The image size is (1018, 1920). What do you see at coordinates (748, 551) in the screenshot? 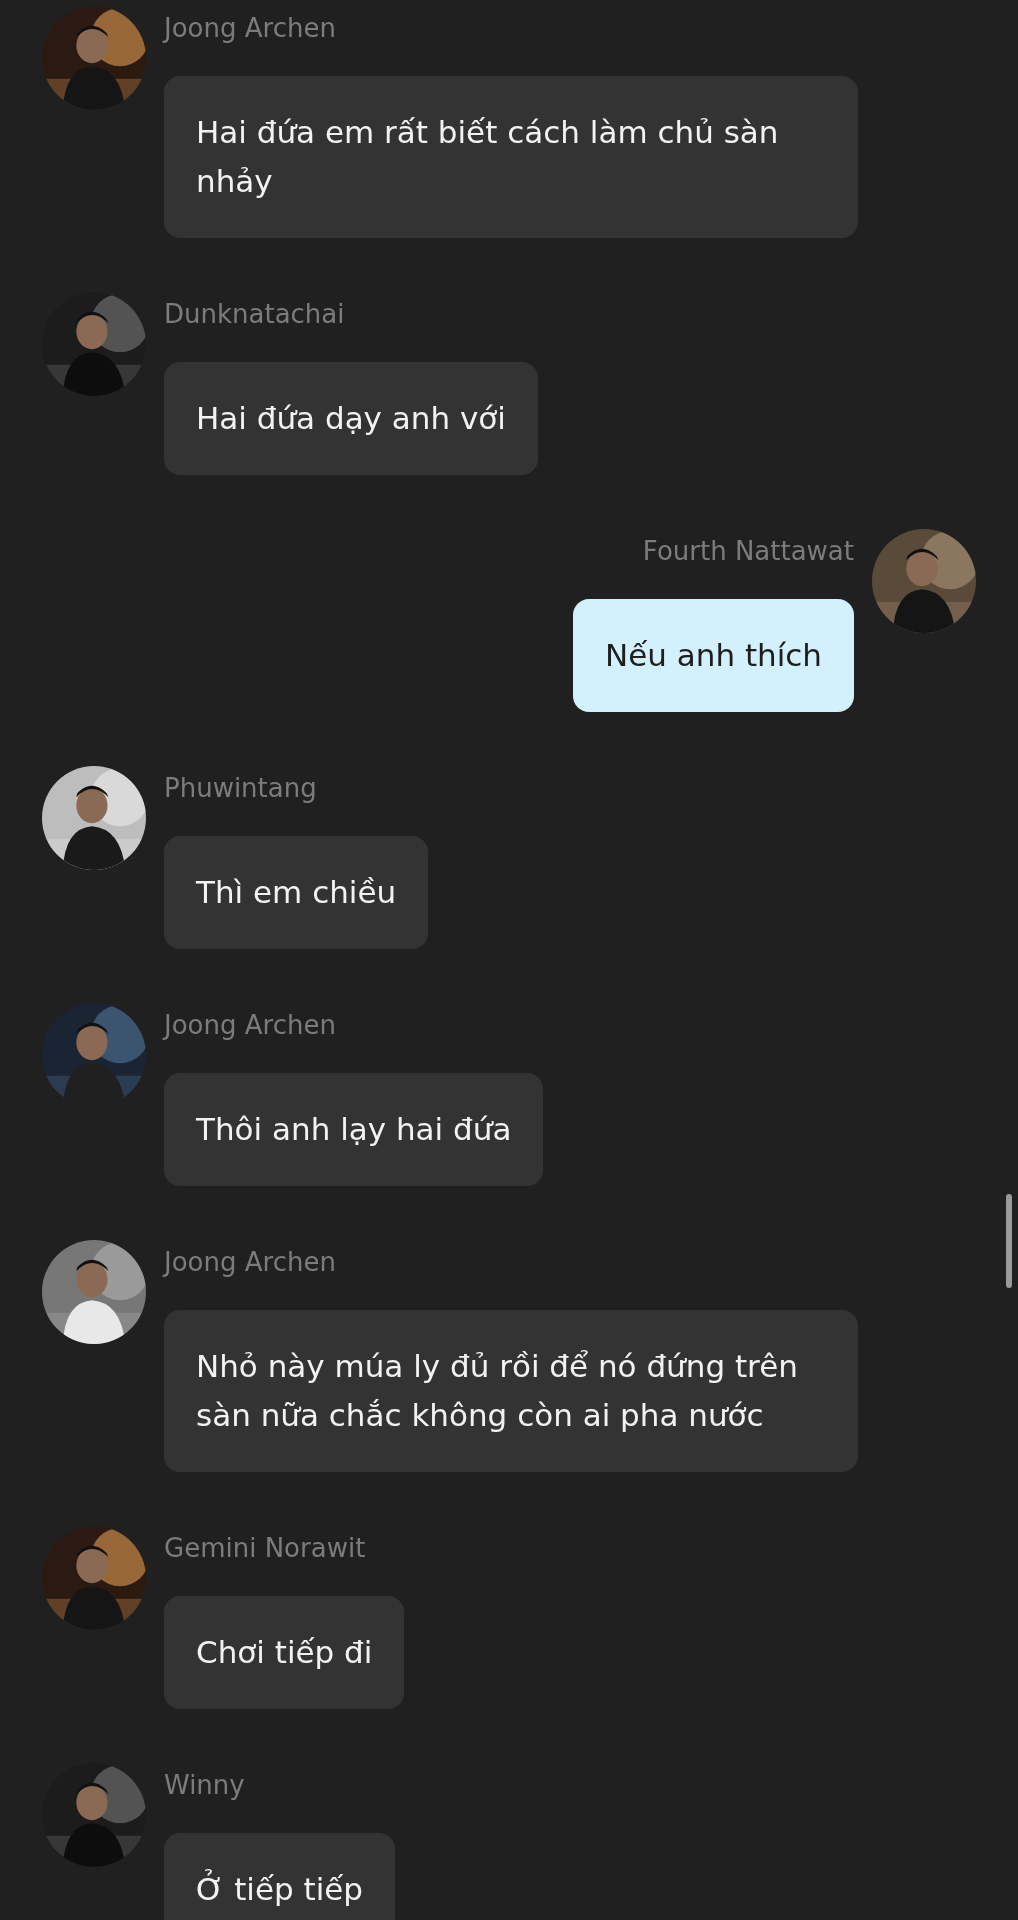
I see `sender-name: Fourth Nattawat` at bounding box center [748, 551].